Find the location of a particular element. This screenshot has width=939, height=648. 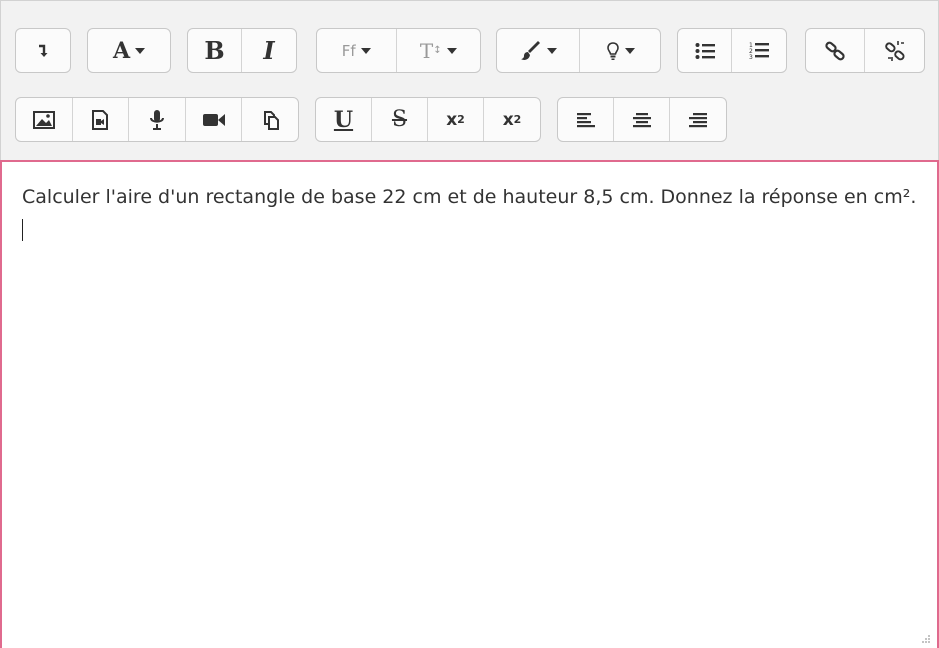

superscript-label: x is located at coordinates (508, 119).